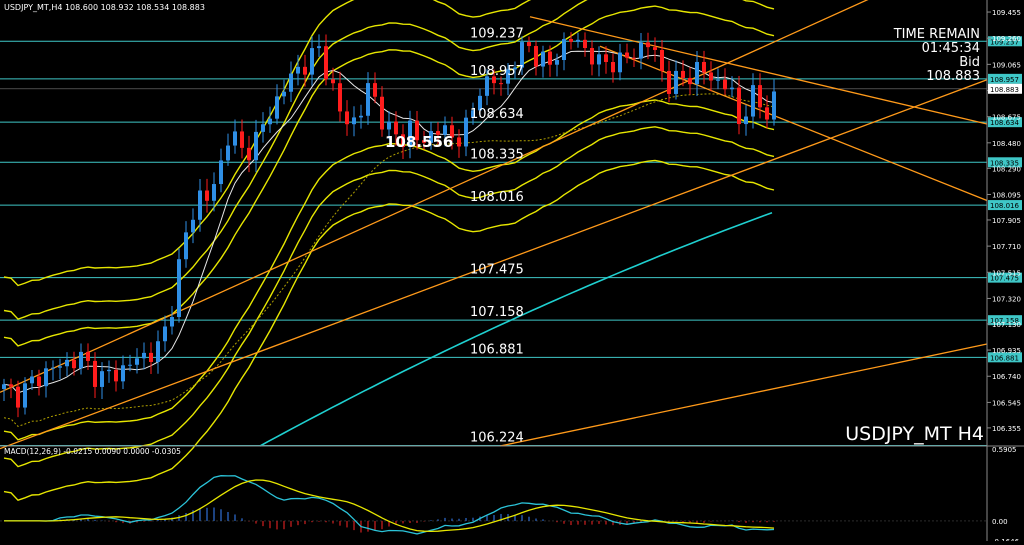 Image resolution: width=1024 pixels, height=545 pixels. What do you see at coordinates (497, 33) in the screenshot?
I see `level-label: 109.237` at bounding box center [497, 33].